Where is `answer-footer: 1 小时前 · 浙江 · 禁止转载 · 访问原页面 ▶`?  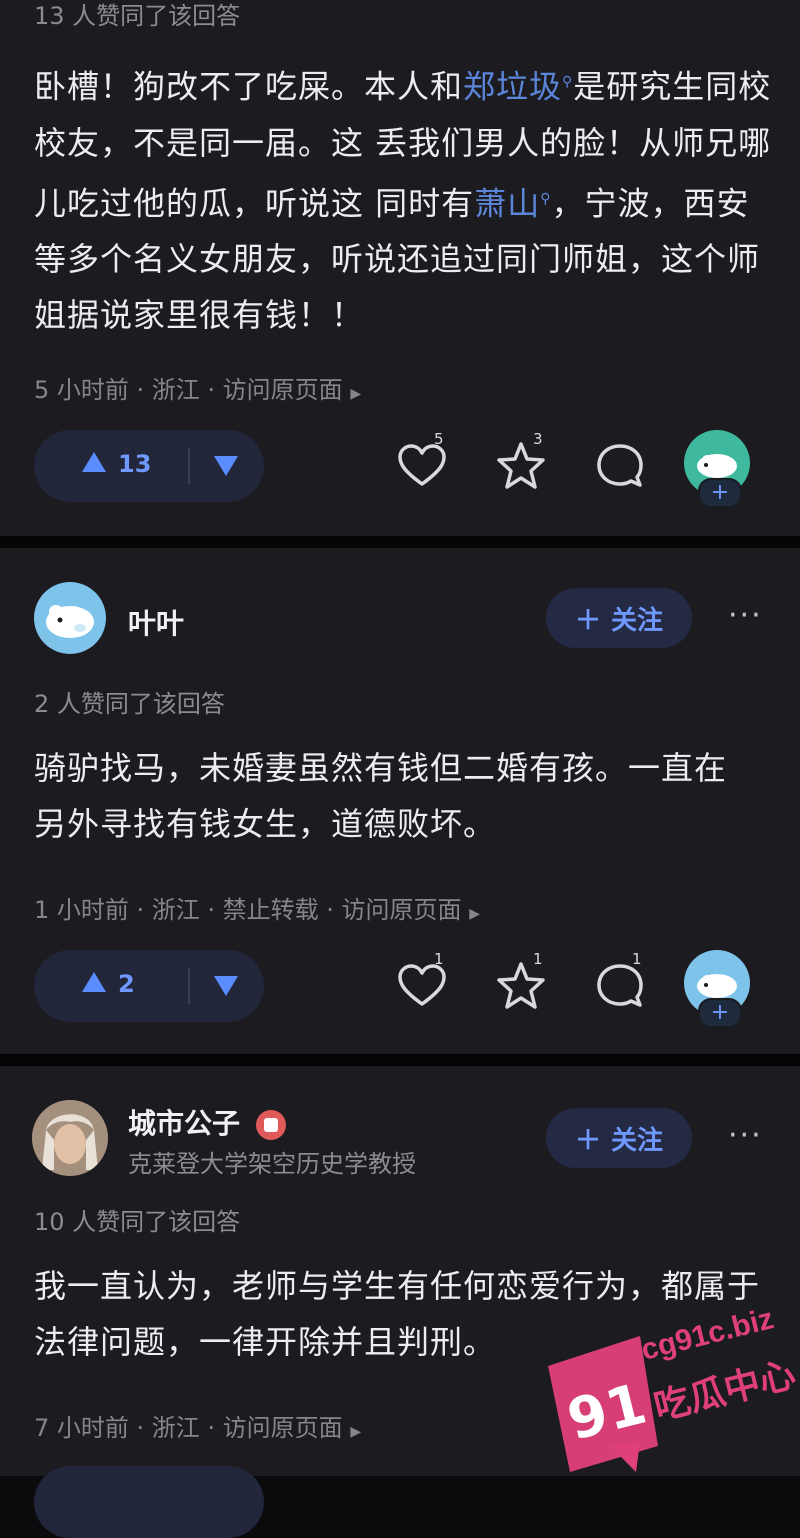
answer-footer: 1 小时前 · 浙江 · 禁止转载 · 访问原页面 ▶ is located at coordinates (257, 907).